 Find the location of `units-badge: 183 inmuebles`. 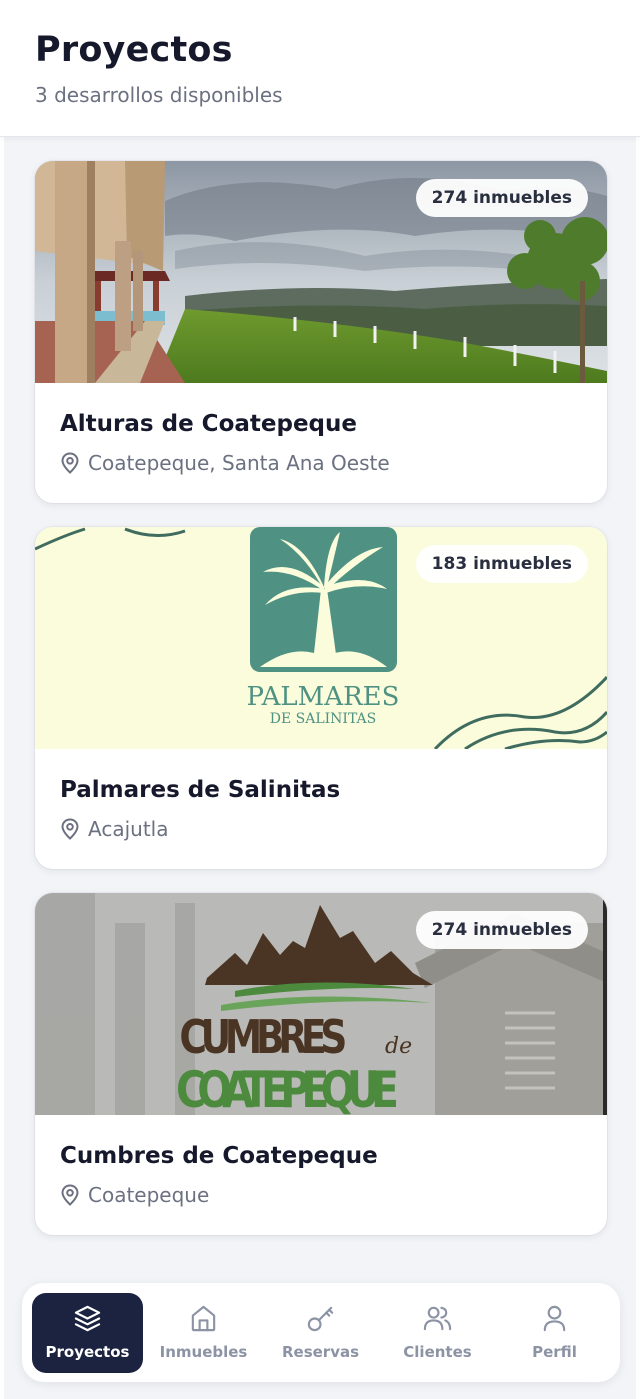

units-badge: 183 inmuebles is located at coordinates (501, 564).